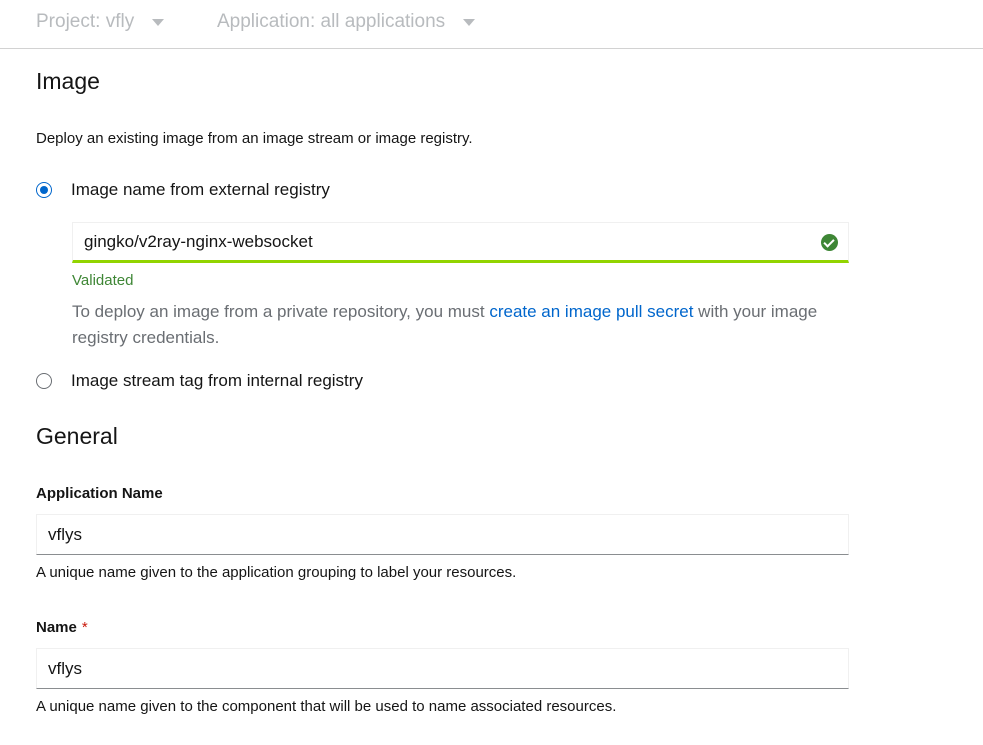  What do you see at coordinates (44, 190) in the screenshot?
I see `radio-checked-icon` at bounding box center [44, 190].